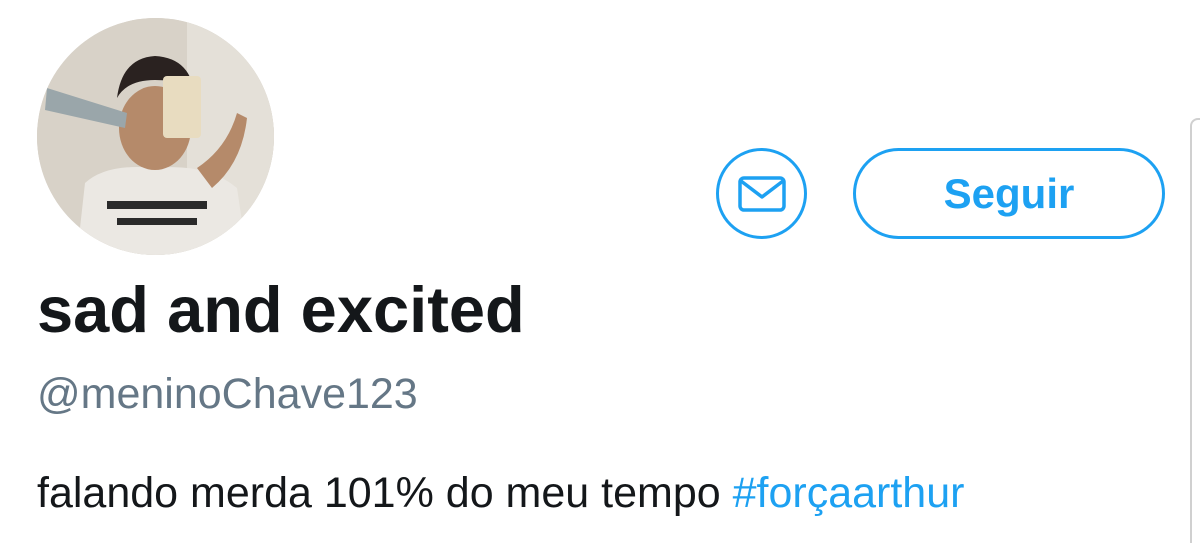 The height and width of the screenshot is (543, 1200). I want to click on user-handle: @meninoChave123, so click(227, 394).